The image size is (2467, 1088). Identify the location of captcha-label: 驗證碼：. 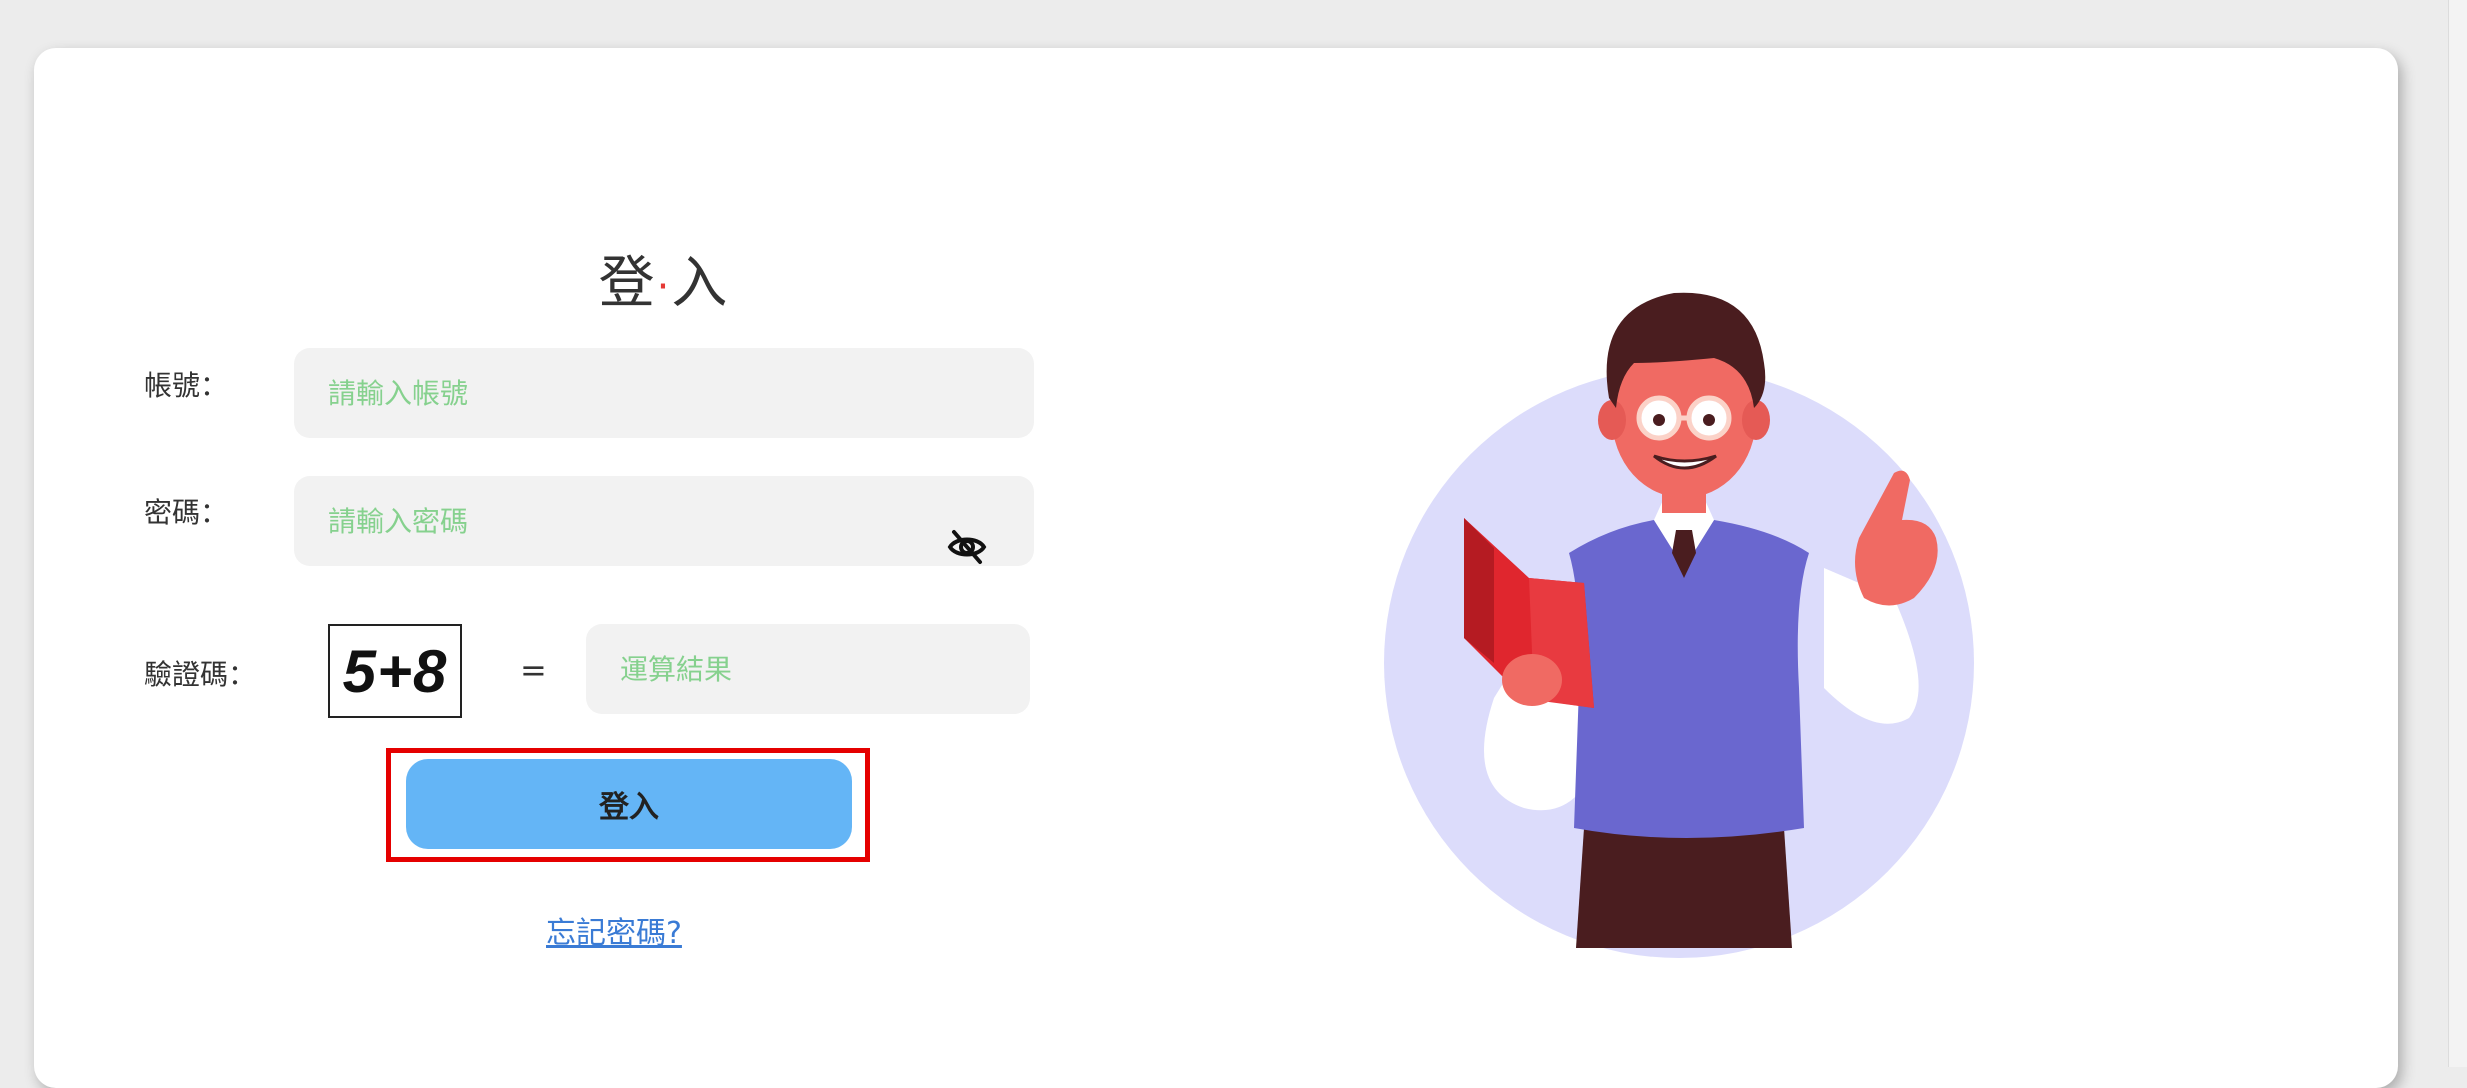
(200, 674).